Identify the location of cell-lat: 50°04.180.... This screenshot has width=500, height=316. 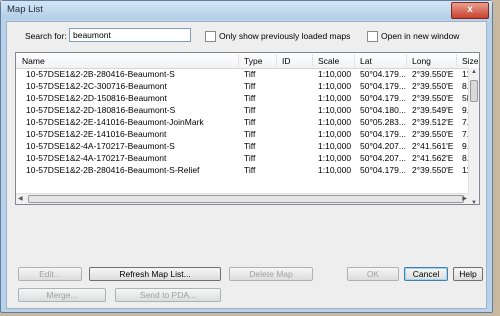
(383, 110).